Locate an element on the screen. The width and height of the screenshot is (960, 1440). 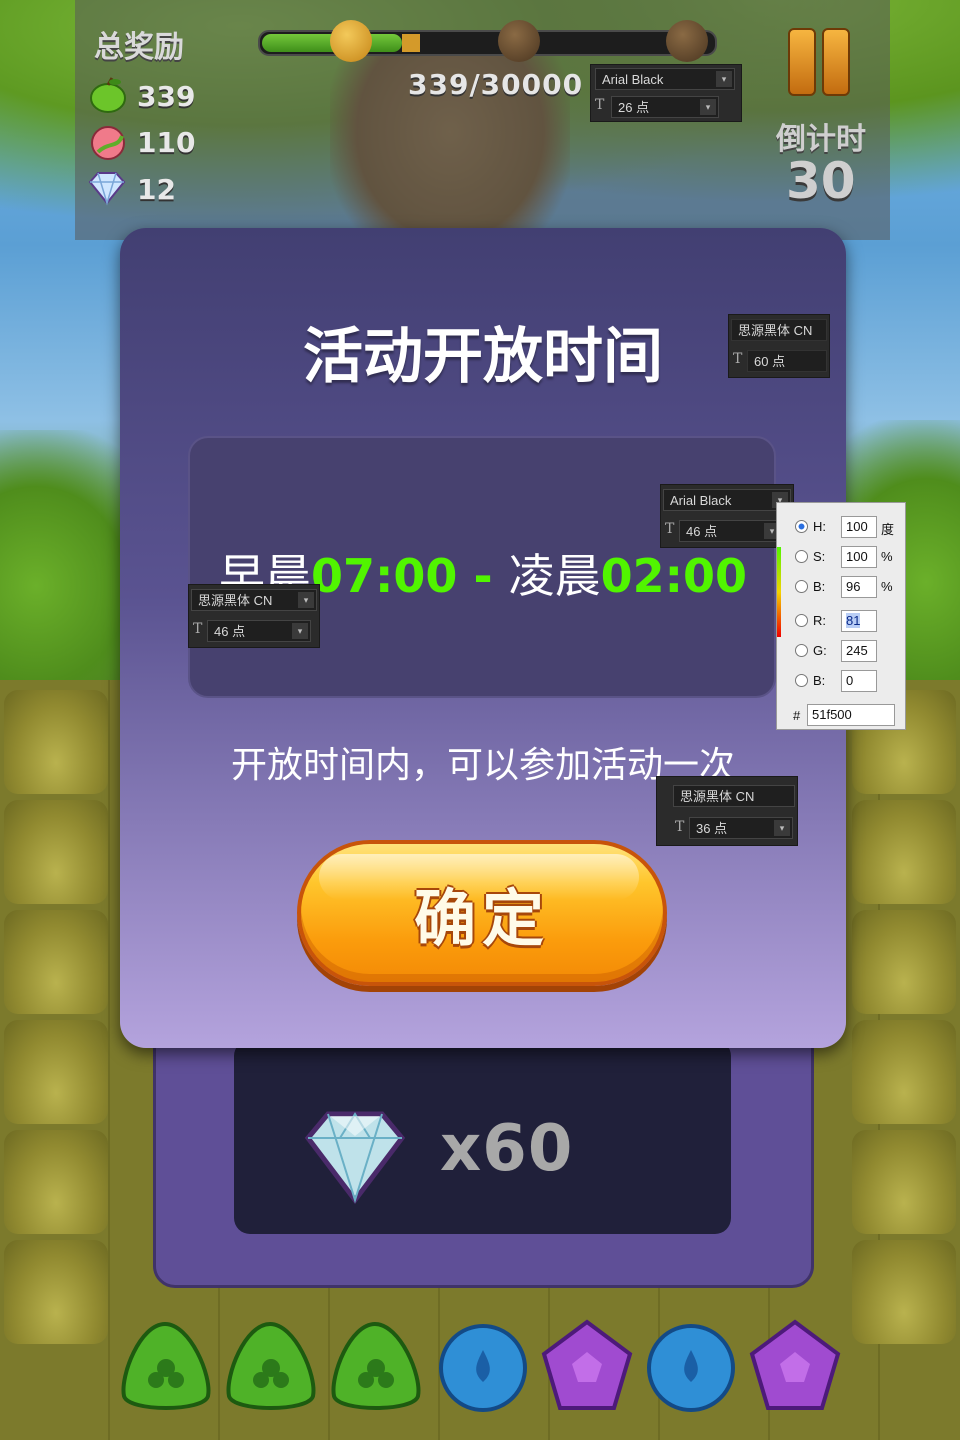
green-radio is located at coordinates (801, 650).